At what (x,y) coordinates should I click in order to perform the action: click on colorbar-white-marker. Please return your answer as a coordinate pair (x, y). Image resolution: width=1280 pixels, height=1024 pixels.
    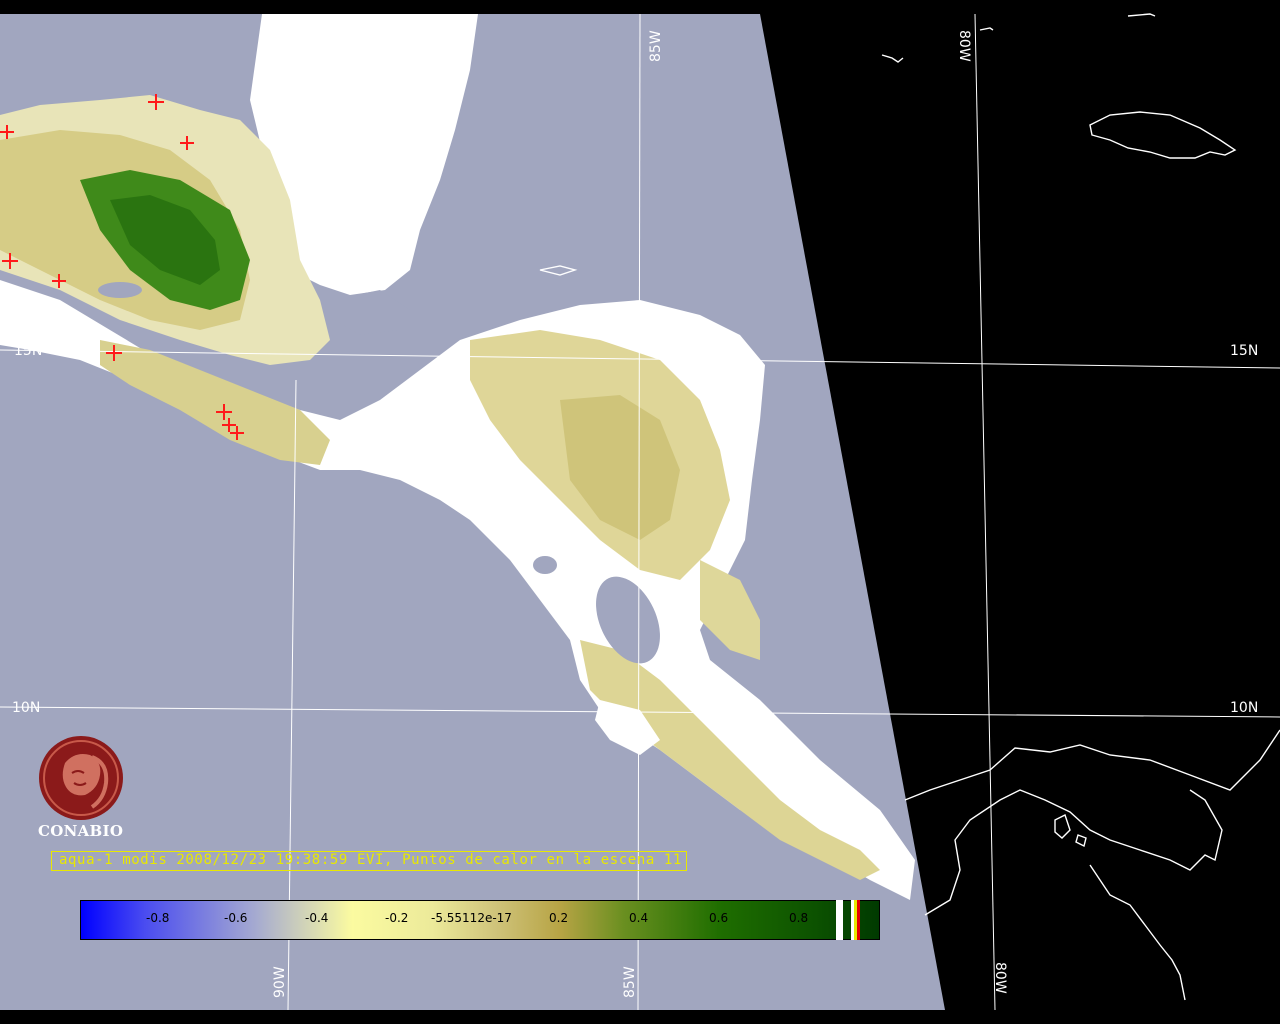
    Looking at the image, I should click on (839, 920).